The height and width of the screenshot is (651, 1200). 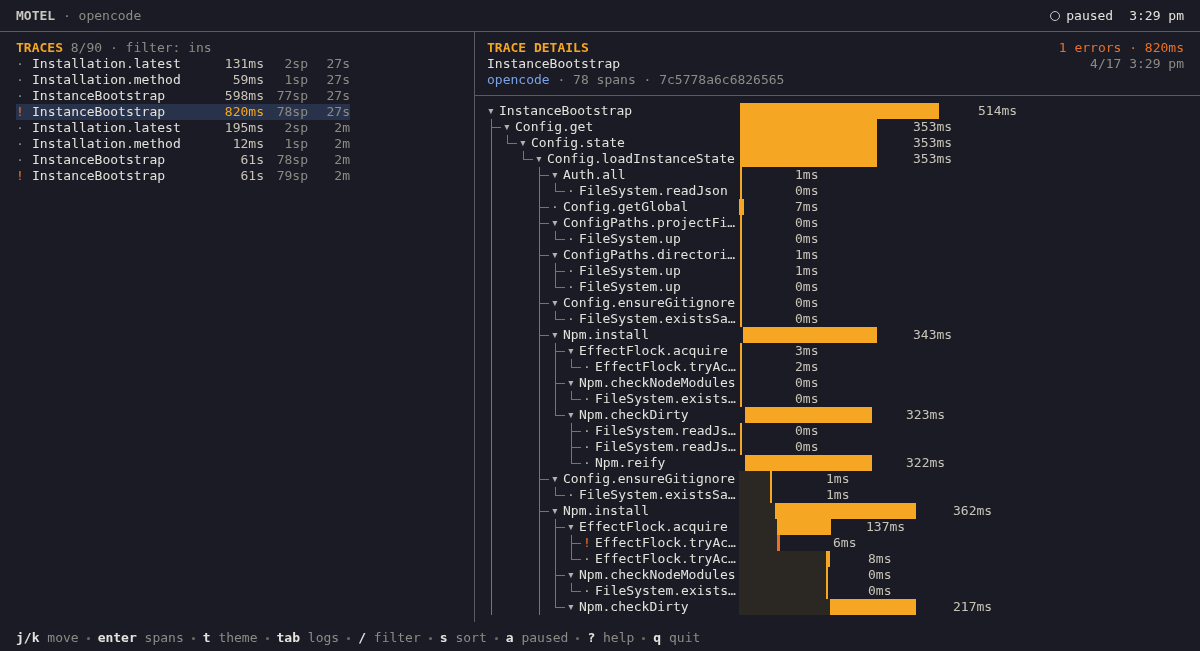 I want to click on trace-row: · Installation.latest 195ms 2sp 2m, so click(x=183, y=128).